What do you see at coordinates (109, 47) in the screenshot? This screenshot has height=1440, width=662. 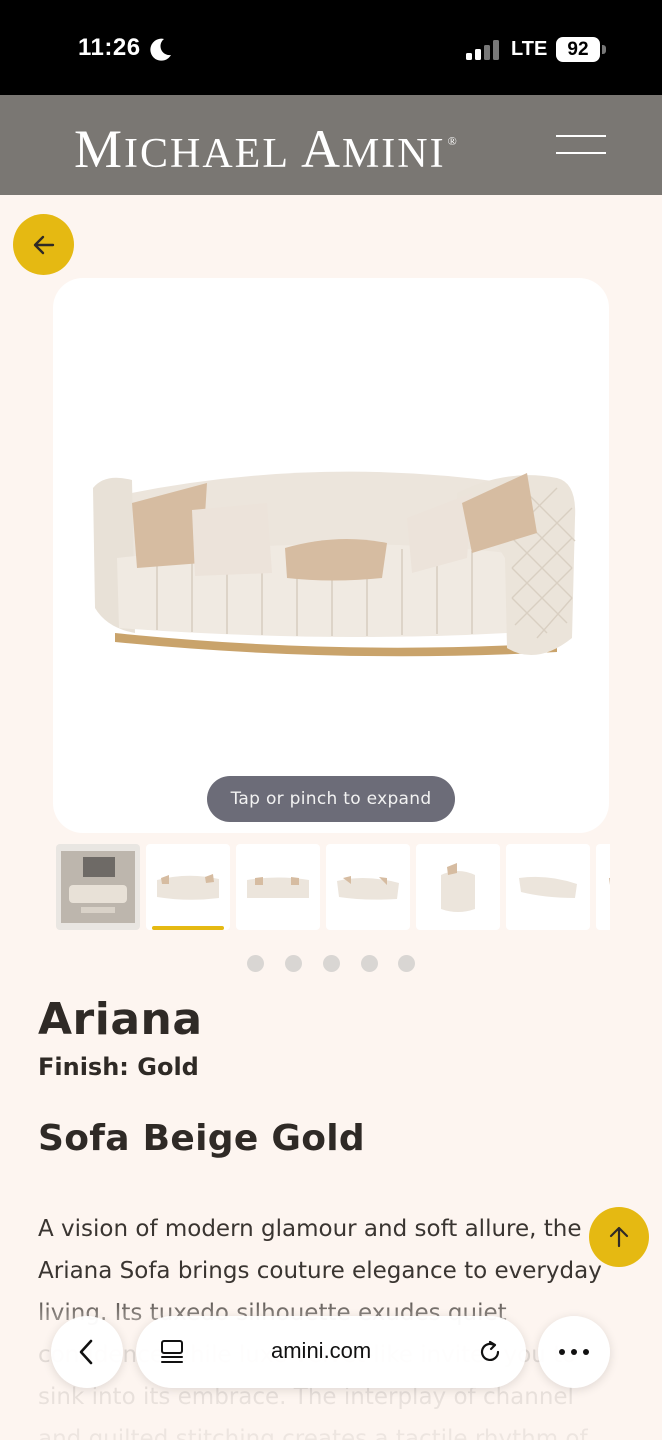 I see `status-time: 11:26` at bounding box center [109, 47].